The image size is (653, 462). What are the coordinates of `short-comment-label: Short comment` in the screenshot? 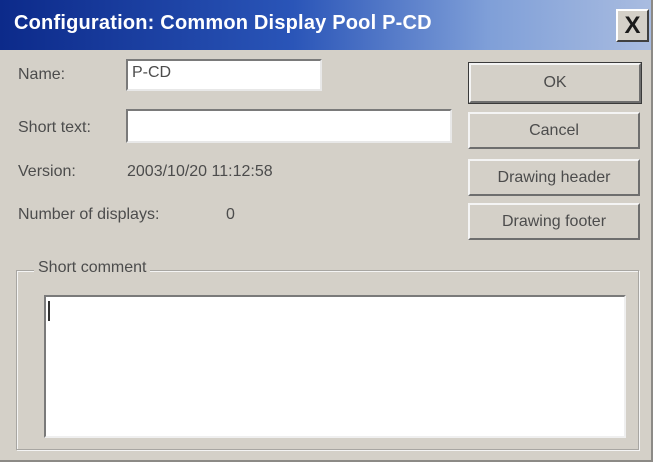 It's located at (92, 268).